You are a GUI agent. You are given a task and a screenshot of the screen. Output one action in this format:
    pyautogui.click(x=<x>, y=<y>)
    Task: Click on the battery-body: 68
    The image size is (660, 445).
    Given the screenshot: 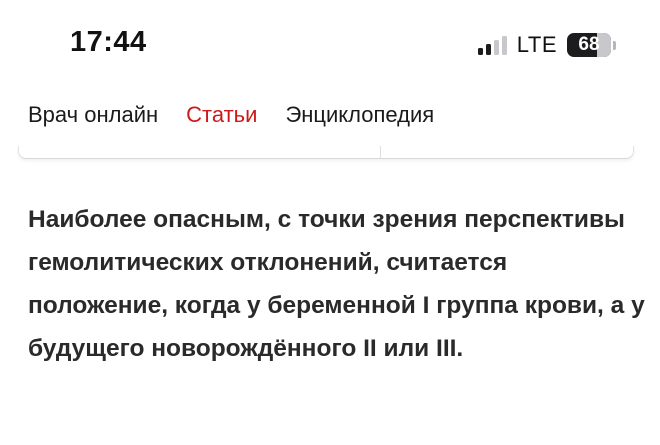 What is the action you would take?
    pyautogui.click(x=589, y=45)
    